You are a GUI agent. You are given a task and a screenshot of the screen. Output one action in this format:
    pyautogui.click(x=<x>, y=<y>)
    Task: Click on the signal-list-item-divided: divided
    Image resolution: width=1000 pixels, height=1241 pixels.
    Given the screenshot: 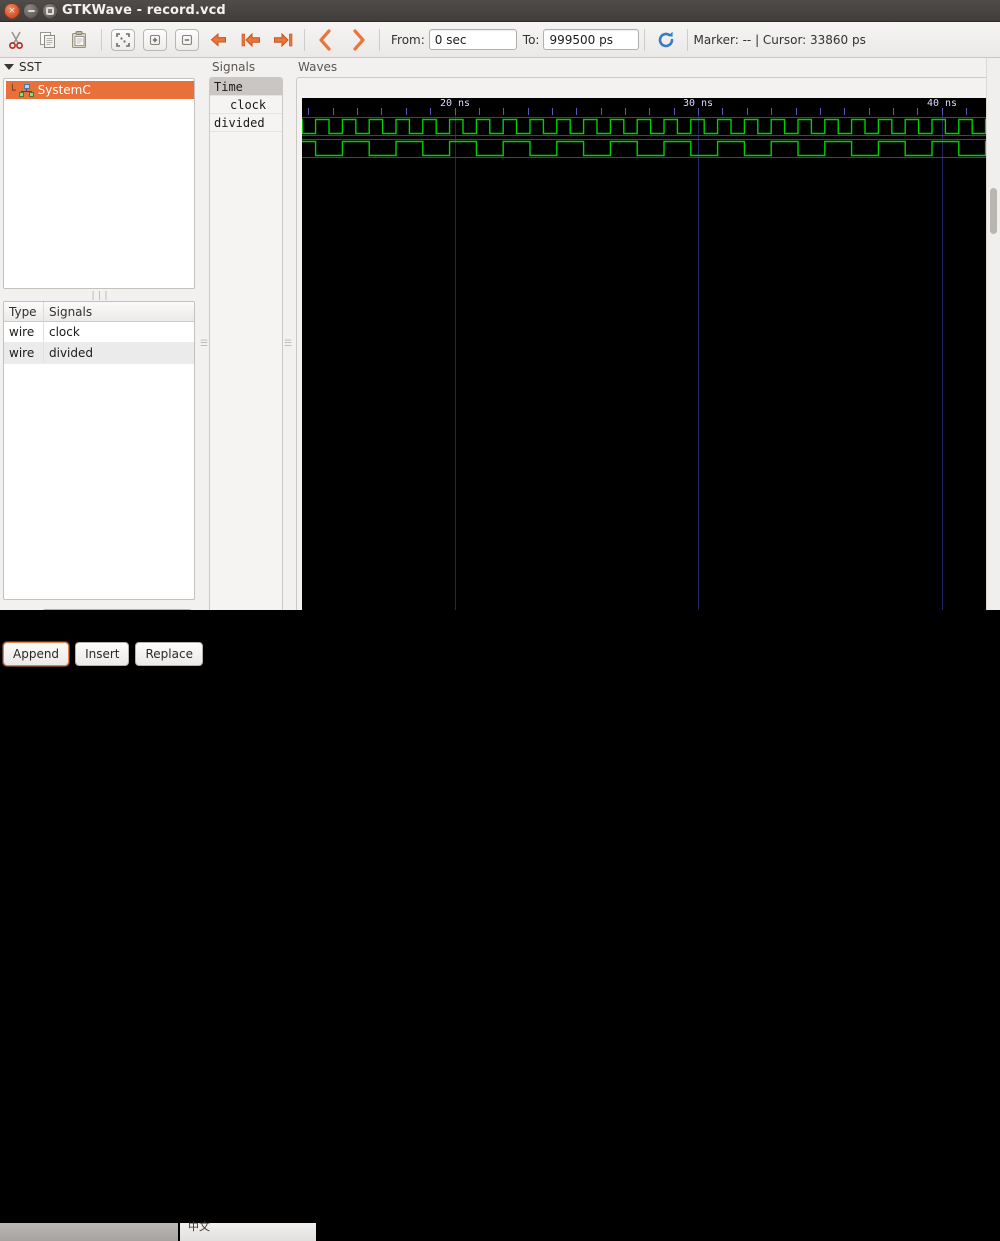 What is the action you would take?
    pyautogui.click(x=246, y=123)
    